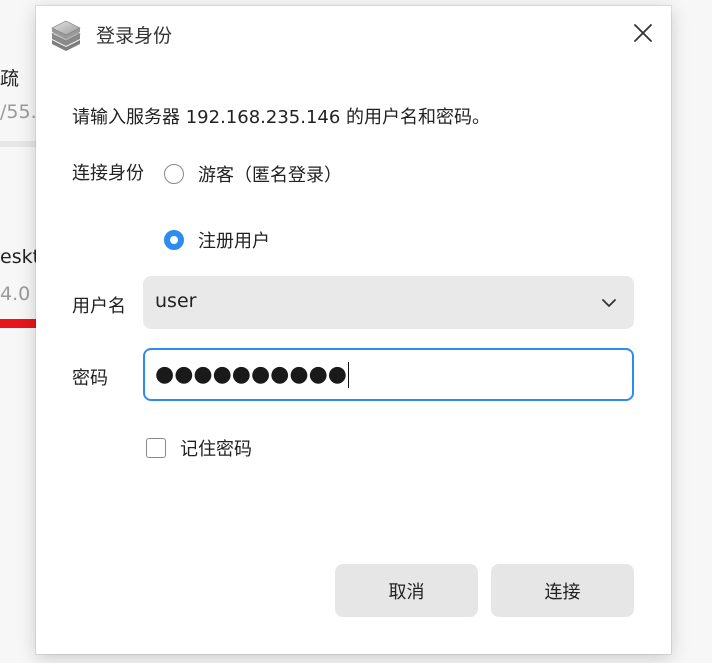 This screenshot has height=663, width=712. I want to click on close-icon, so click(643, 35).